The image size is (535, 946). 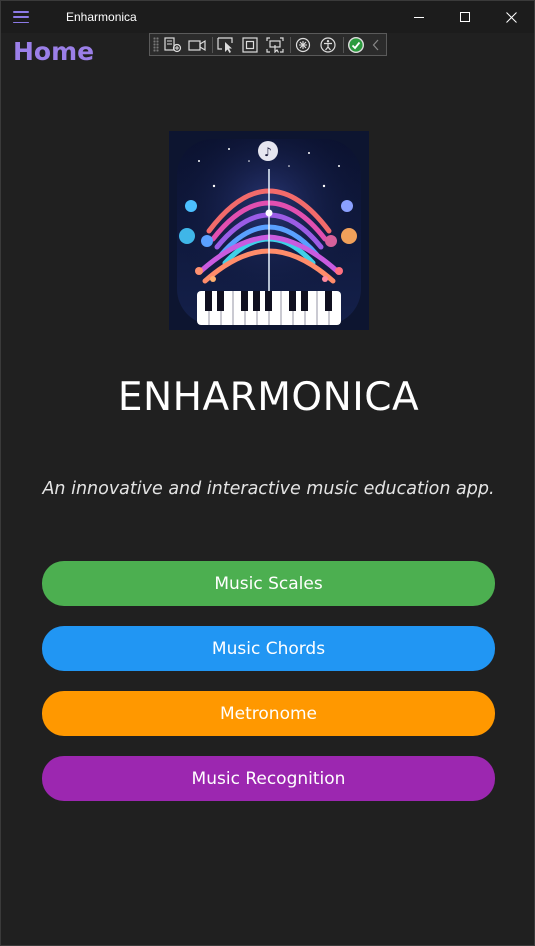 I want to click on maximize-icon, so click(x=465, y=17).